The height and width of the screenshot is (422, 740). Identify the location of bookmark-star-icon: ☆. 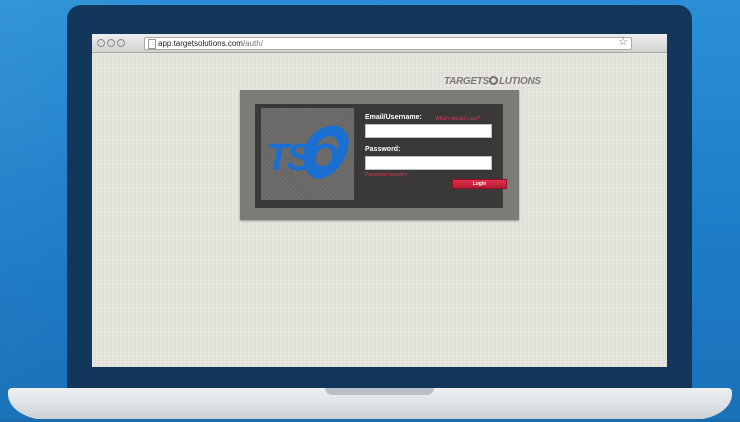
(623, 42).